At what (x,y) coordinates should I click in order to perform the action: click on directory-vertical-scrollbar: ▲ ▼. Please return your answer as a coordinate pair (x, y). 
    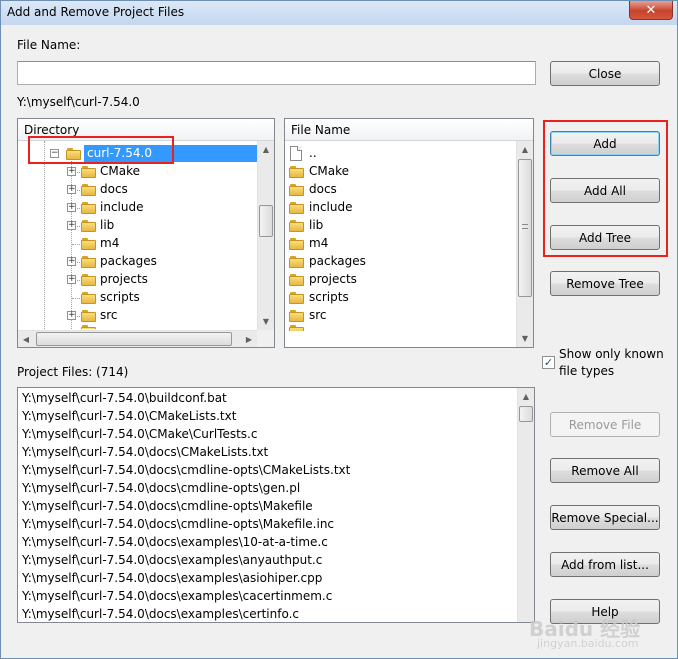
    Looking at the image, I should click on (265, 235).